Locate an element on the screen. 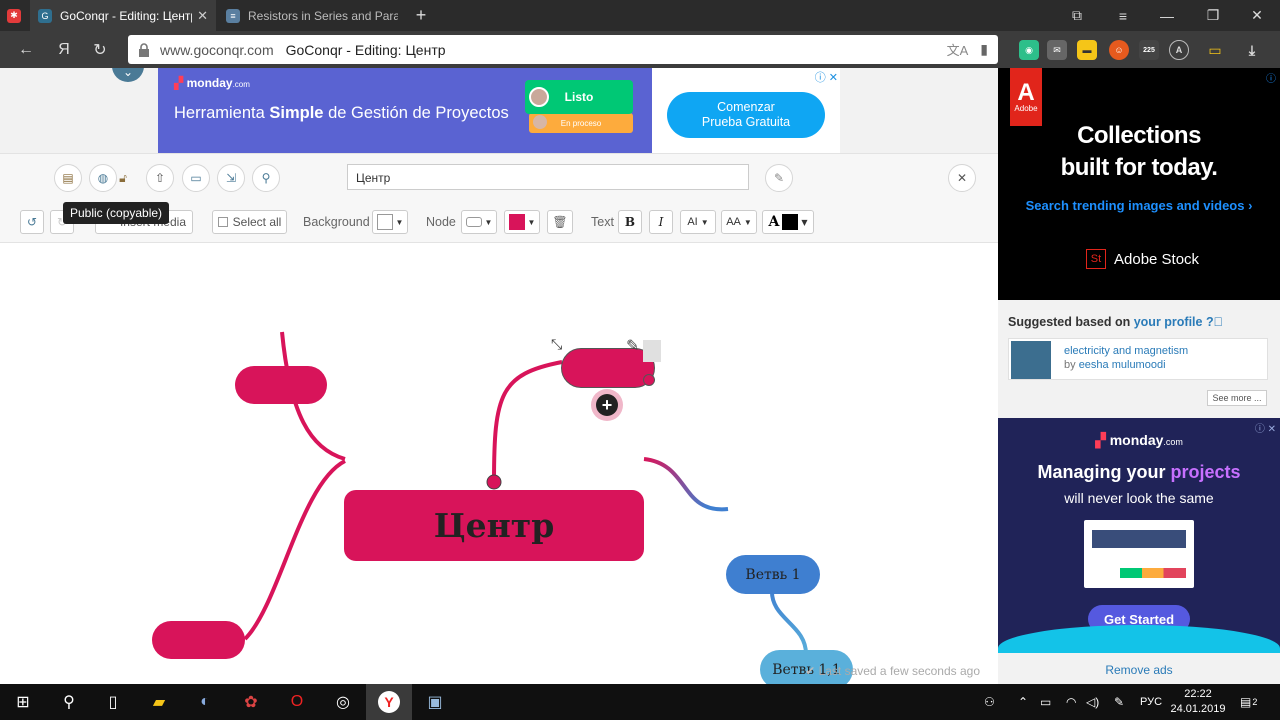 This screenshot has width=1280, height=720. app-icon: ◐ is located at coordinates (205, 702).